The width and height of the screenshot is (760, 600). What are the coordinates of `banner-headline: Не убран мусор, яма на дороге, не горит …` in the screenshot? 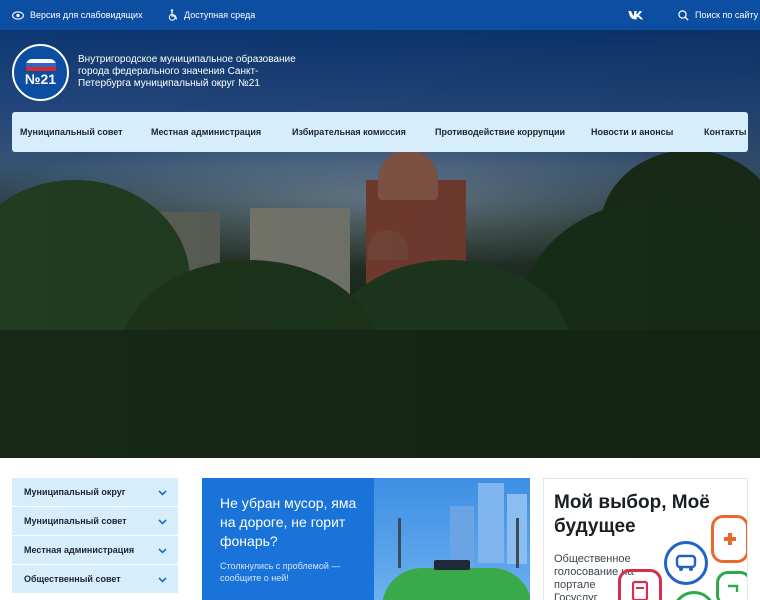 It's located at (288, 522).